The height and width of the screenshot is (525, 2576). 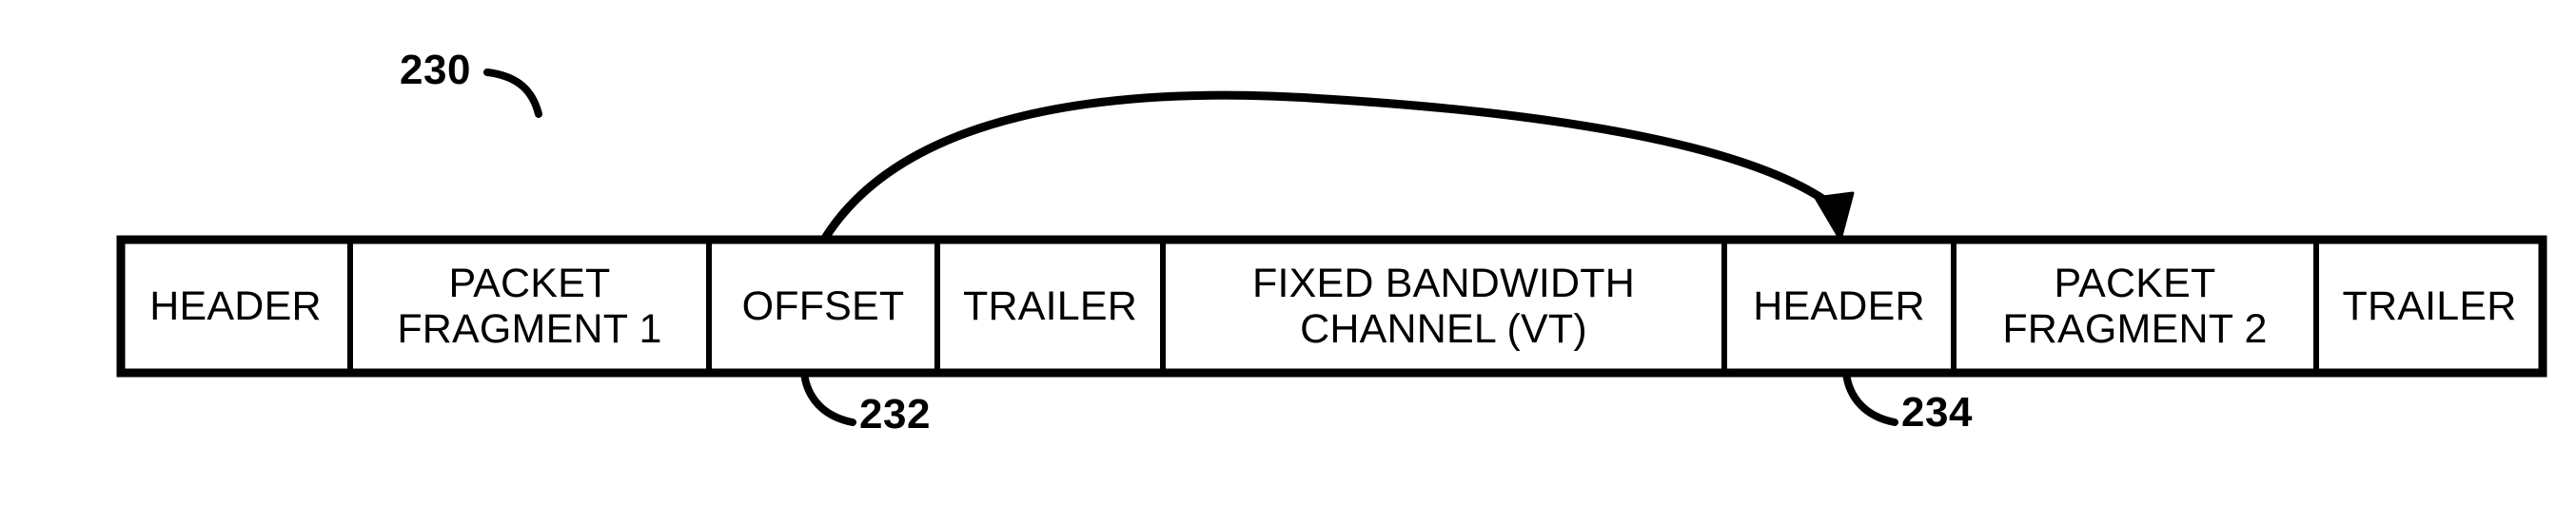 I want to click on reference-numeral-232: 232, so click(x=895, y=414).